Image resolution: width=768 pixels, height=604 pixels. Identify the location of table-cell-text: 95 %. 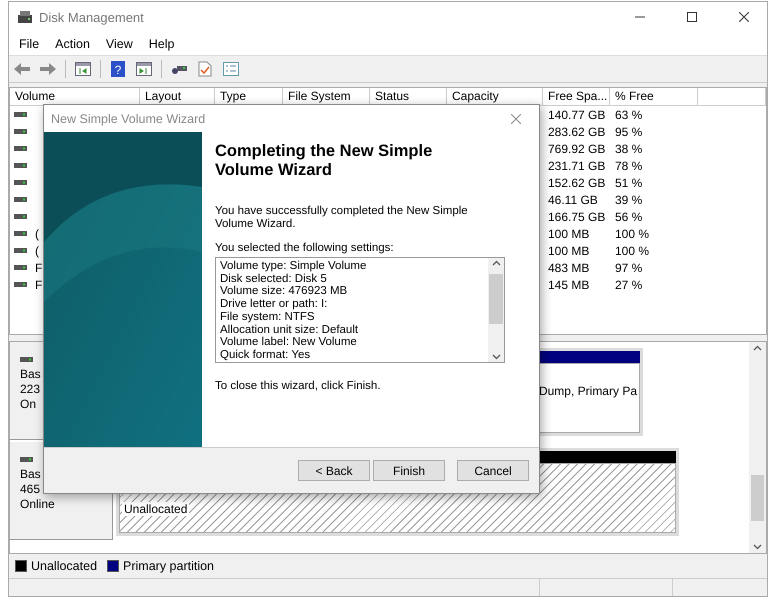
(629, 131).